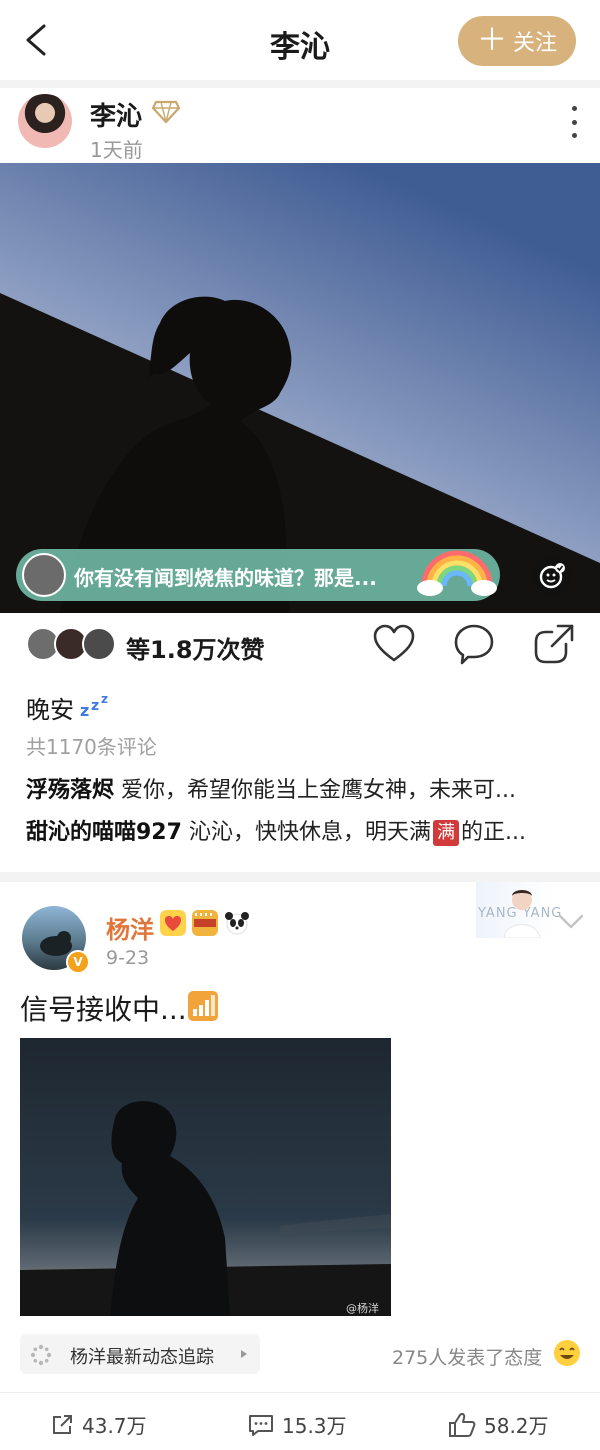 The image size is (600, 1450). I want to click on share-icon, so click(554, 644).